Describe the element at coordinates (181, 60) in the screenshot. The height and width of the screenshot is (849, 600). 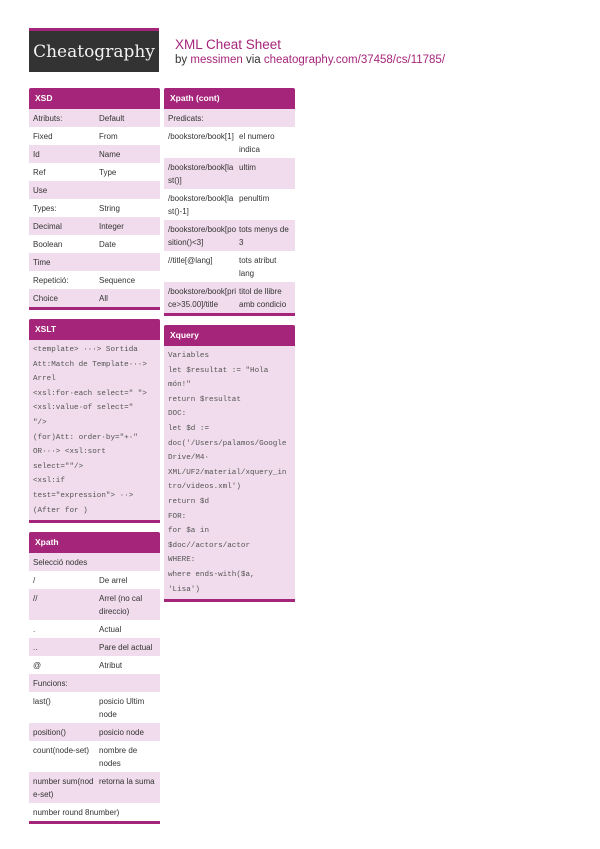
I see `by-label: by` at that location.